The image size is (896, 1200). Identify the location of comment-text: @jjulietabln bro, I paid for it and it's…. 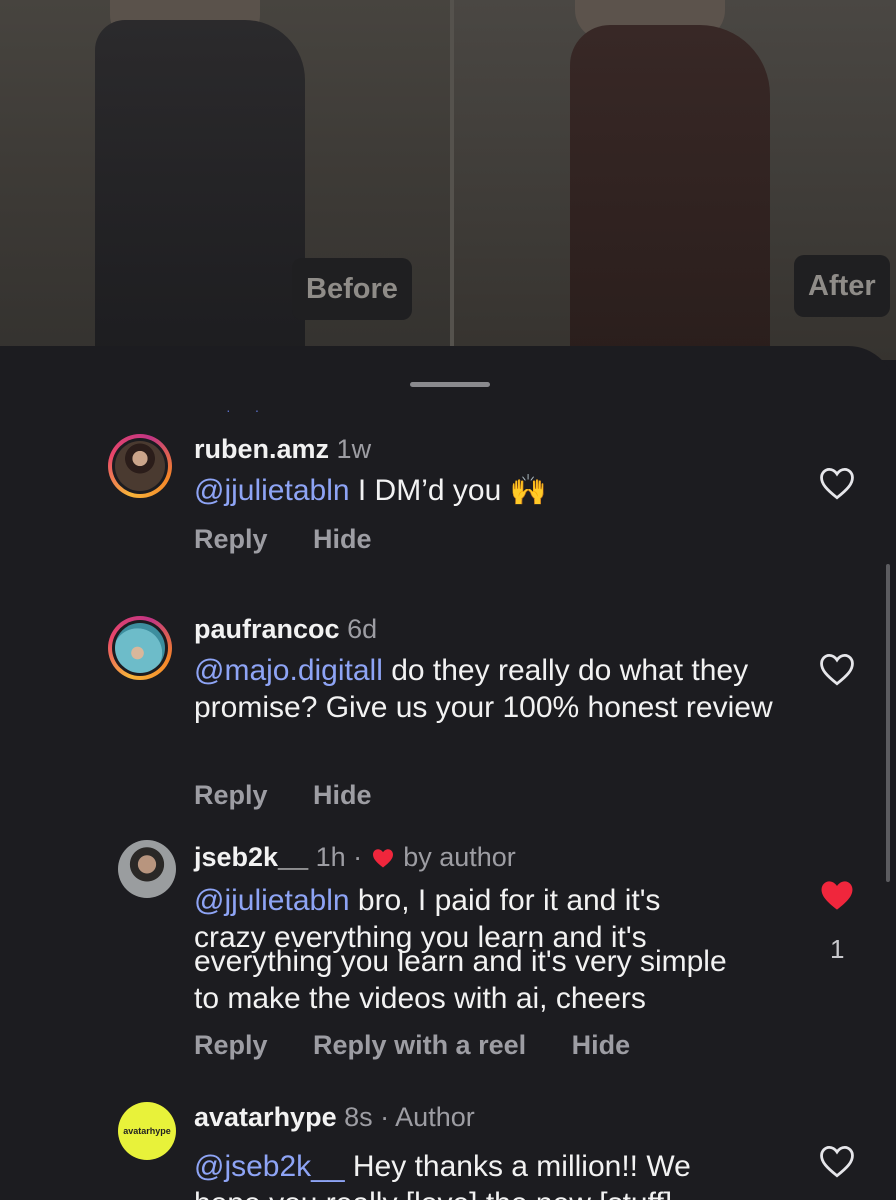
(504, 949).